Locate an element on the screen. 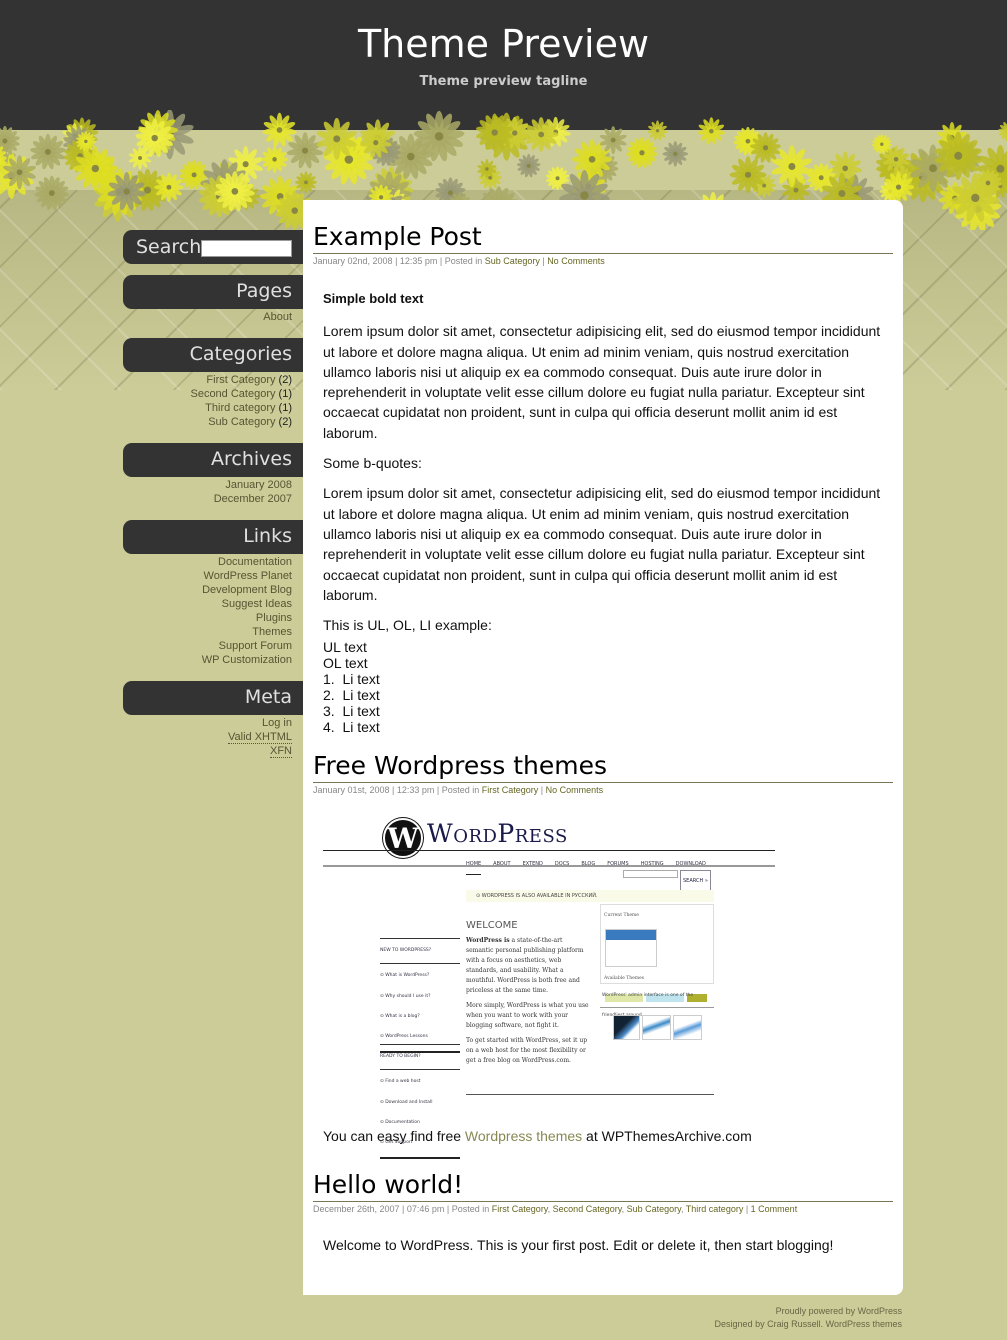 This screenshot has width=1007, height=1340. category-item: First Category (2) is located at coordinates (207, 380).